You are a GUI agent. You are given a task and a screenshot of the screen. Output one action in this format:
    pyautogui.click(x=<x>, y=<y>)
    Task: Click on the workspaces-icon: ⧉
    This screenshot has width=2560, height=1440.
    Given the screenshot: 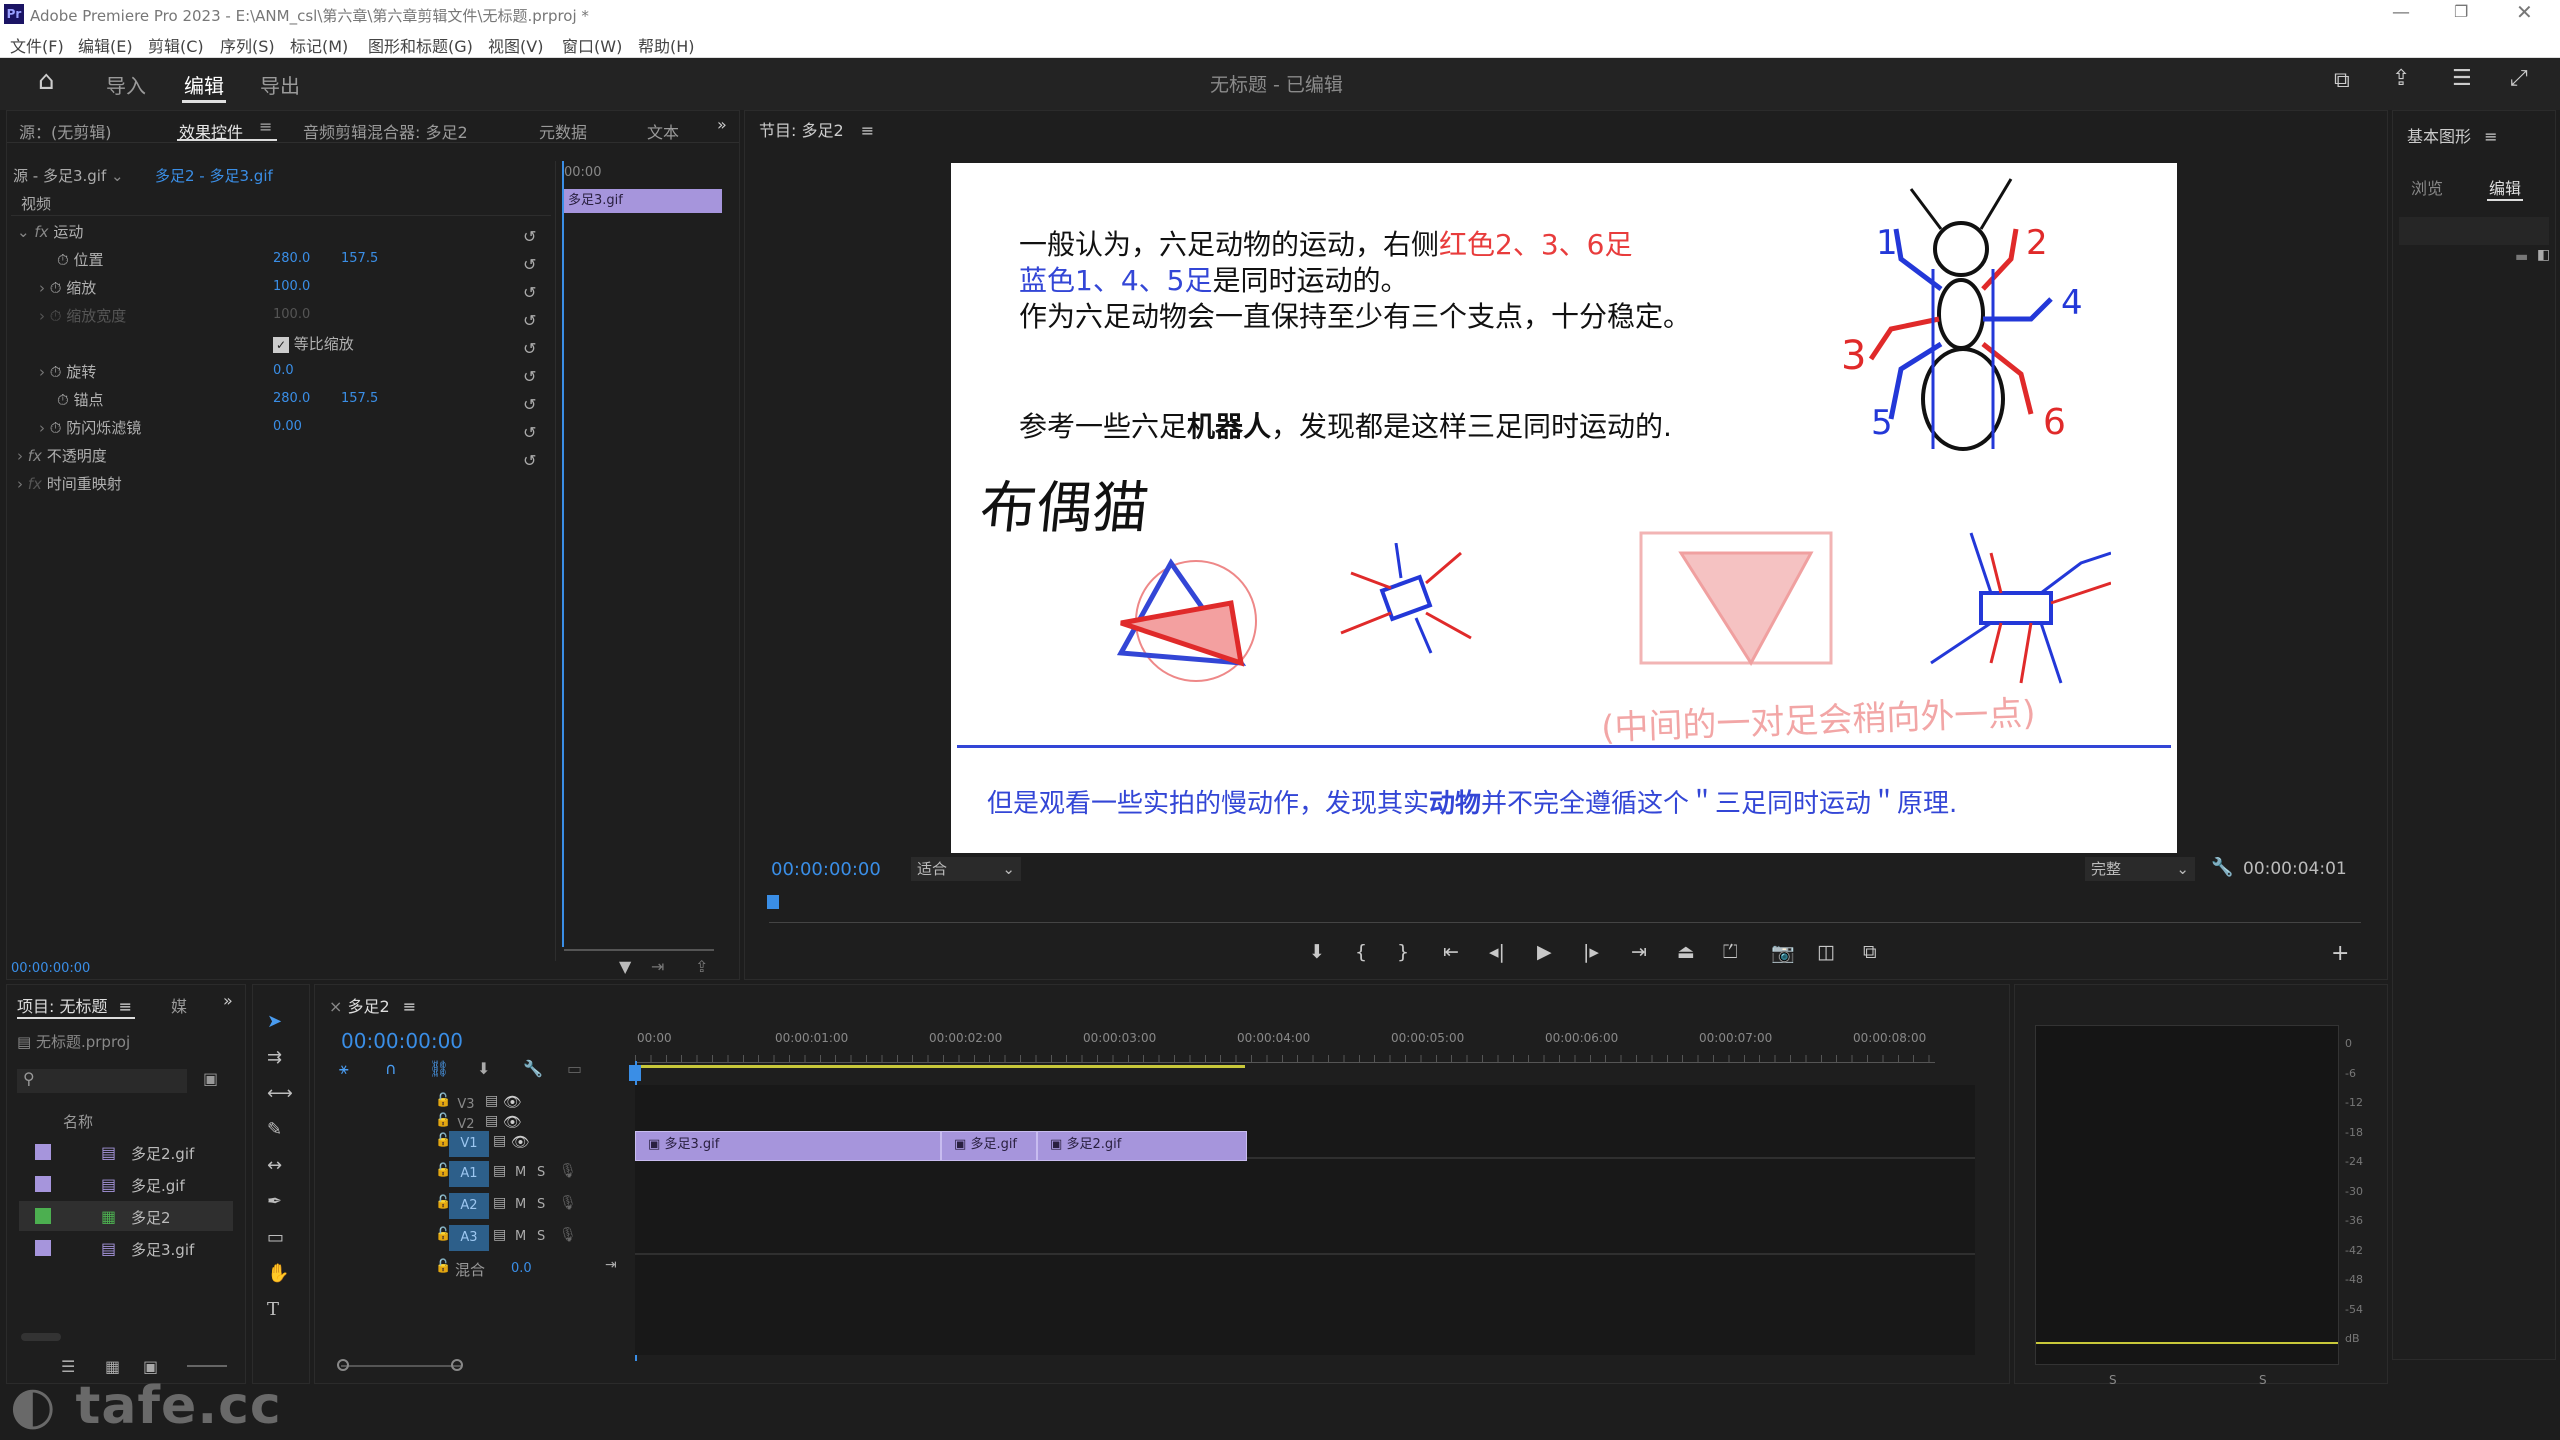 What is the action you would take?
    pyautogui.click(x=2342, y=80)
    